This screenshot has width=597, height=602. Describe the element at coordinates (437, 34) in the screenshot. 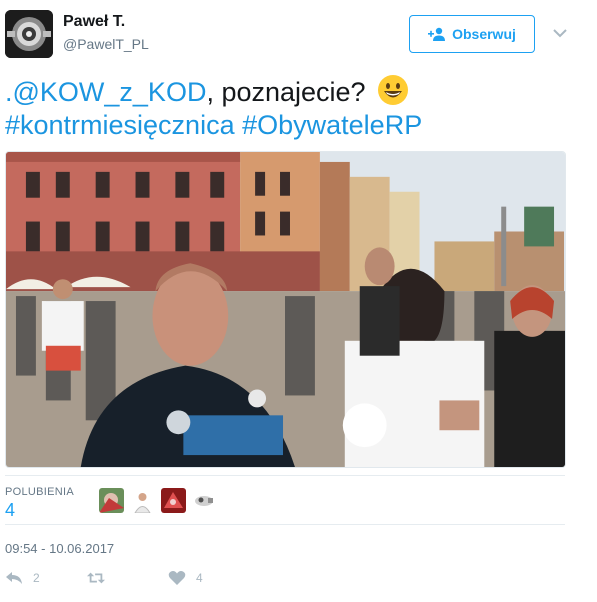

I see `add-user-icon` at that location.